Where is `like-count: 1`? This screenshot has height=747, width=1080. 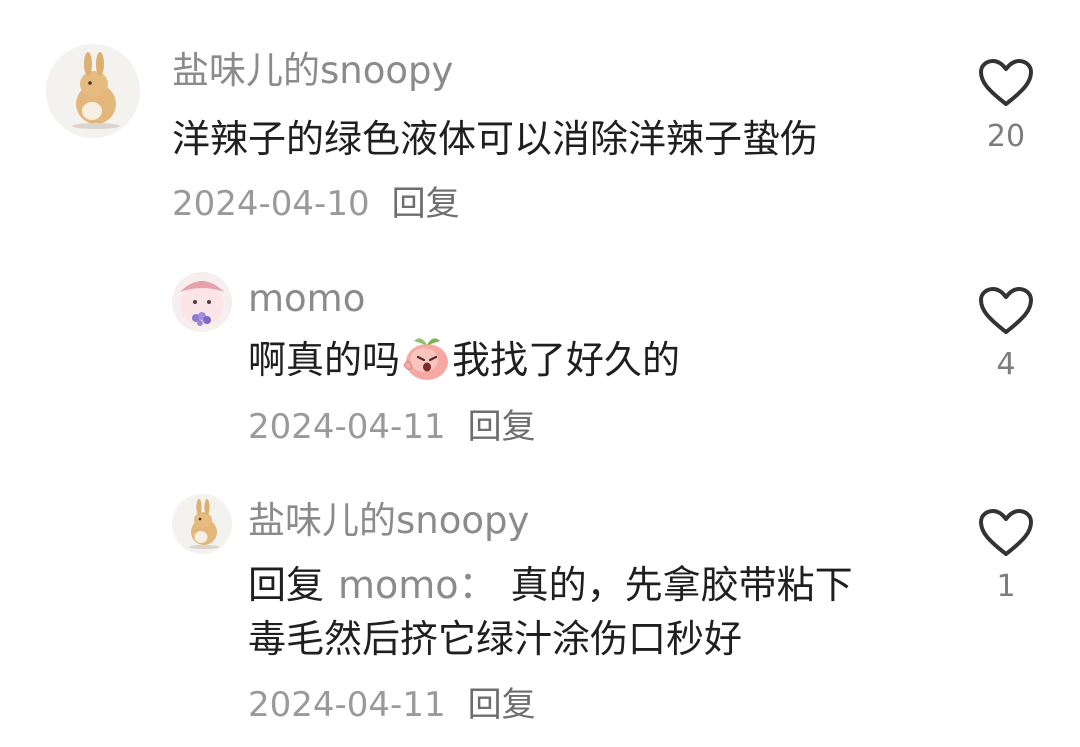 like-count: 1 is located at coordinates (1006, 586).